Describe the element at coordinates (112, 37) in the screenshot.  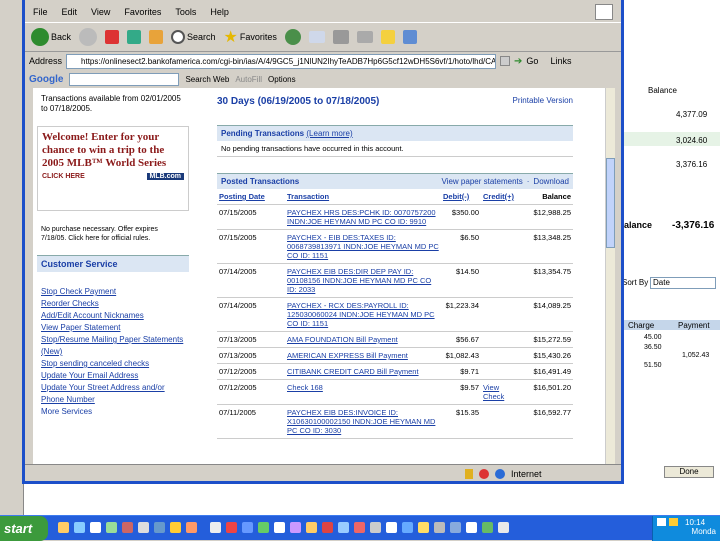
I see `stop-button` at that location.